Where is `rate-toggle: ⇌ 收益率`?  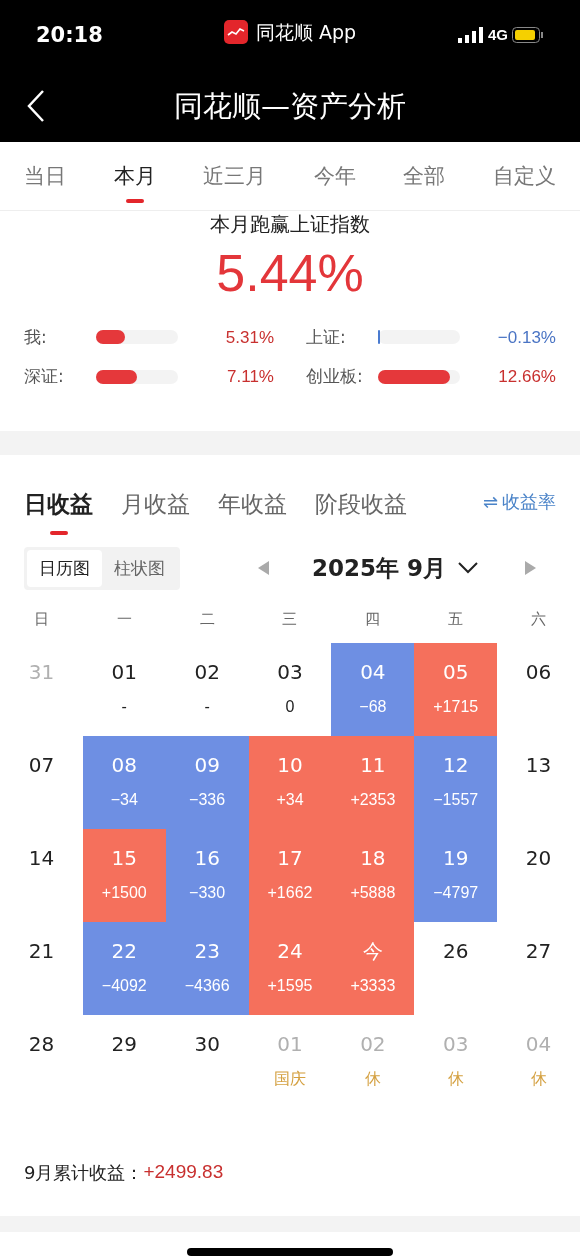 rate-toggle: ⇌ 收益率 is located at coordinates (519, 502).